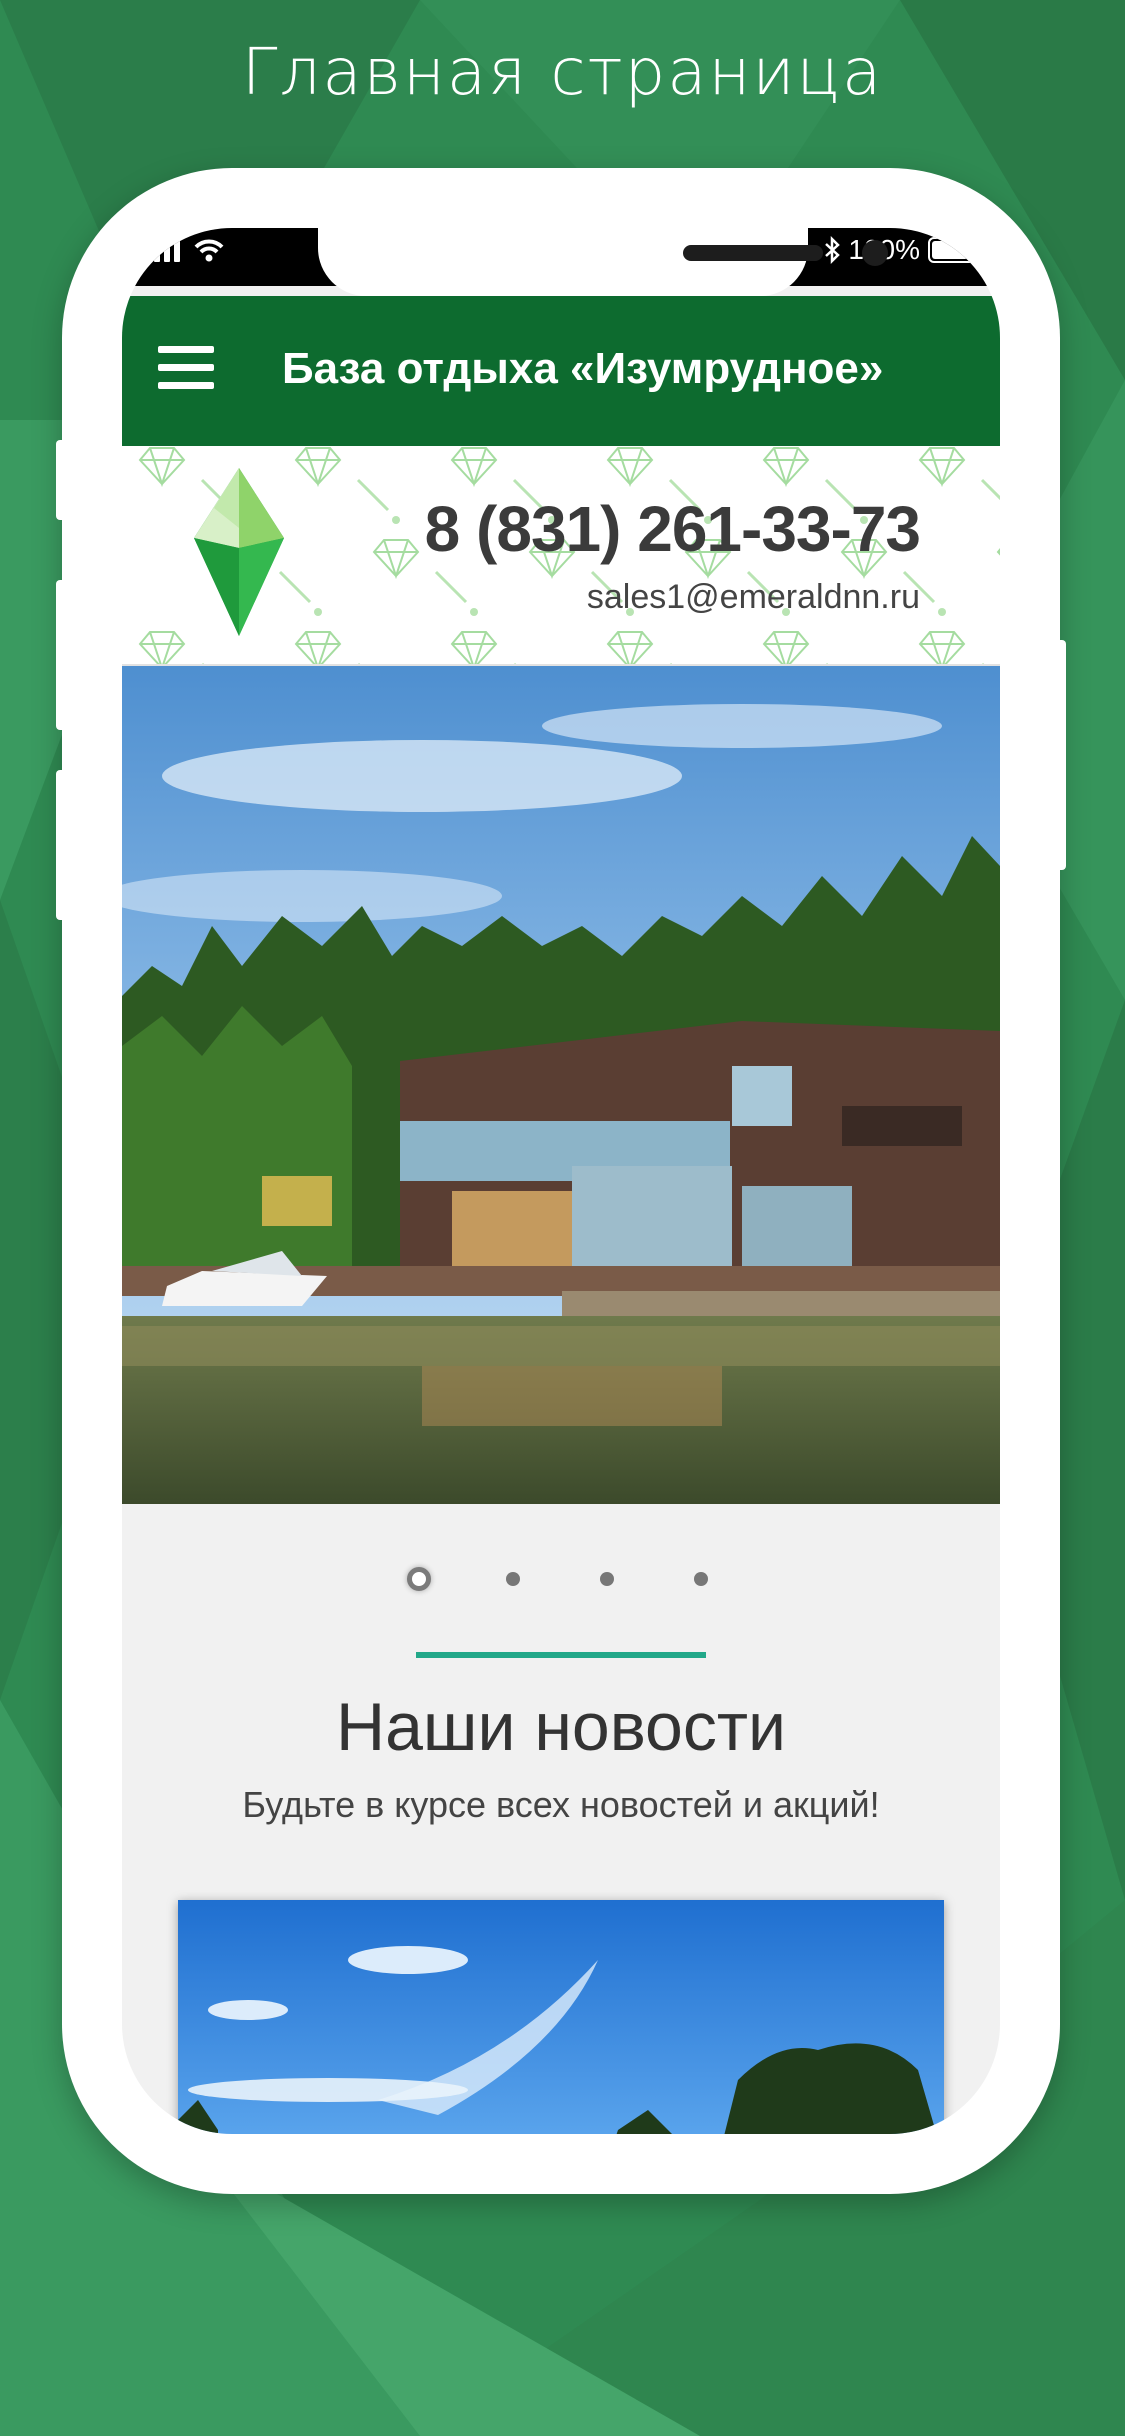  I want to click on app-bar: База отдыха «Изумрудное», so click(561, 371).